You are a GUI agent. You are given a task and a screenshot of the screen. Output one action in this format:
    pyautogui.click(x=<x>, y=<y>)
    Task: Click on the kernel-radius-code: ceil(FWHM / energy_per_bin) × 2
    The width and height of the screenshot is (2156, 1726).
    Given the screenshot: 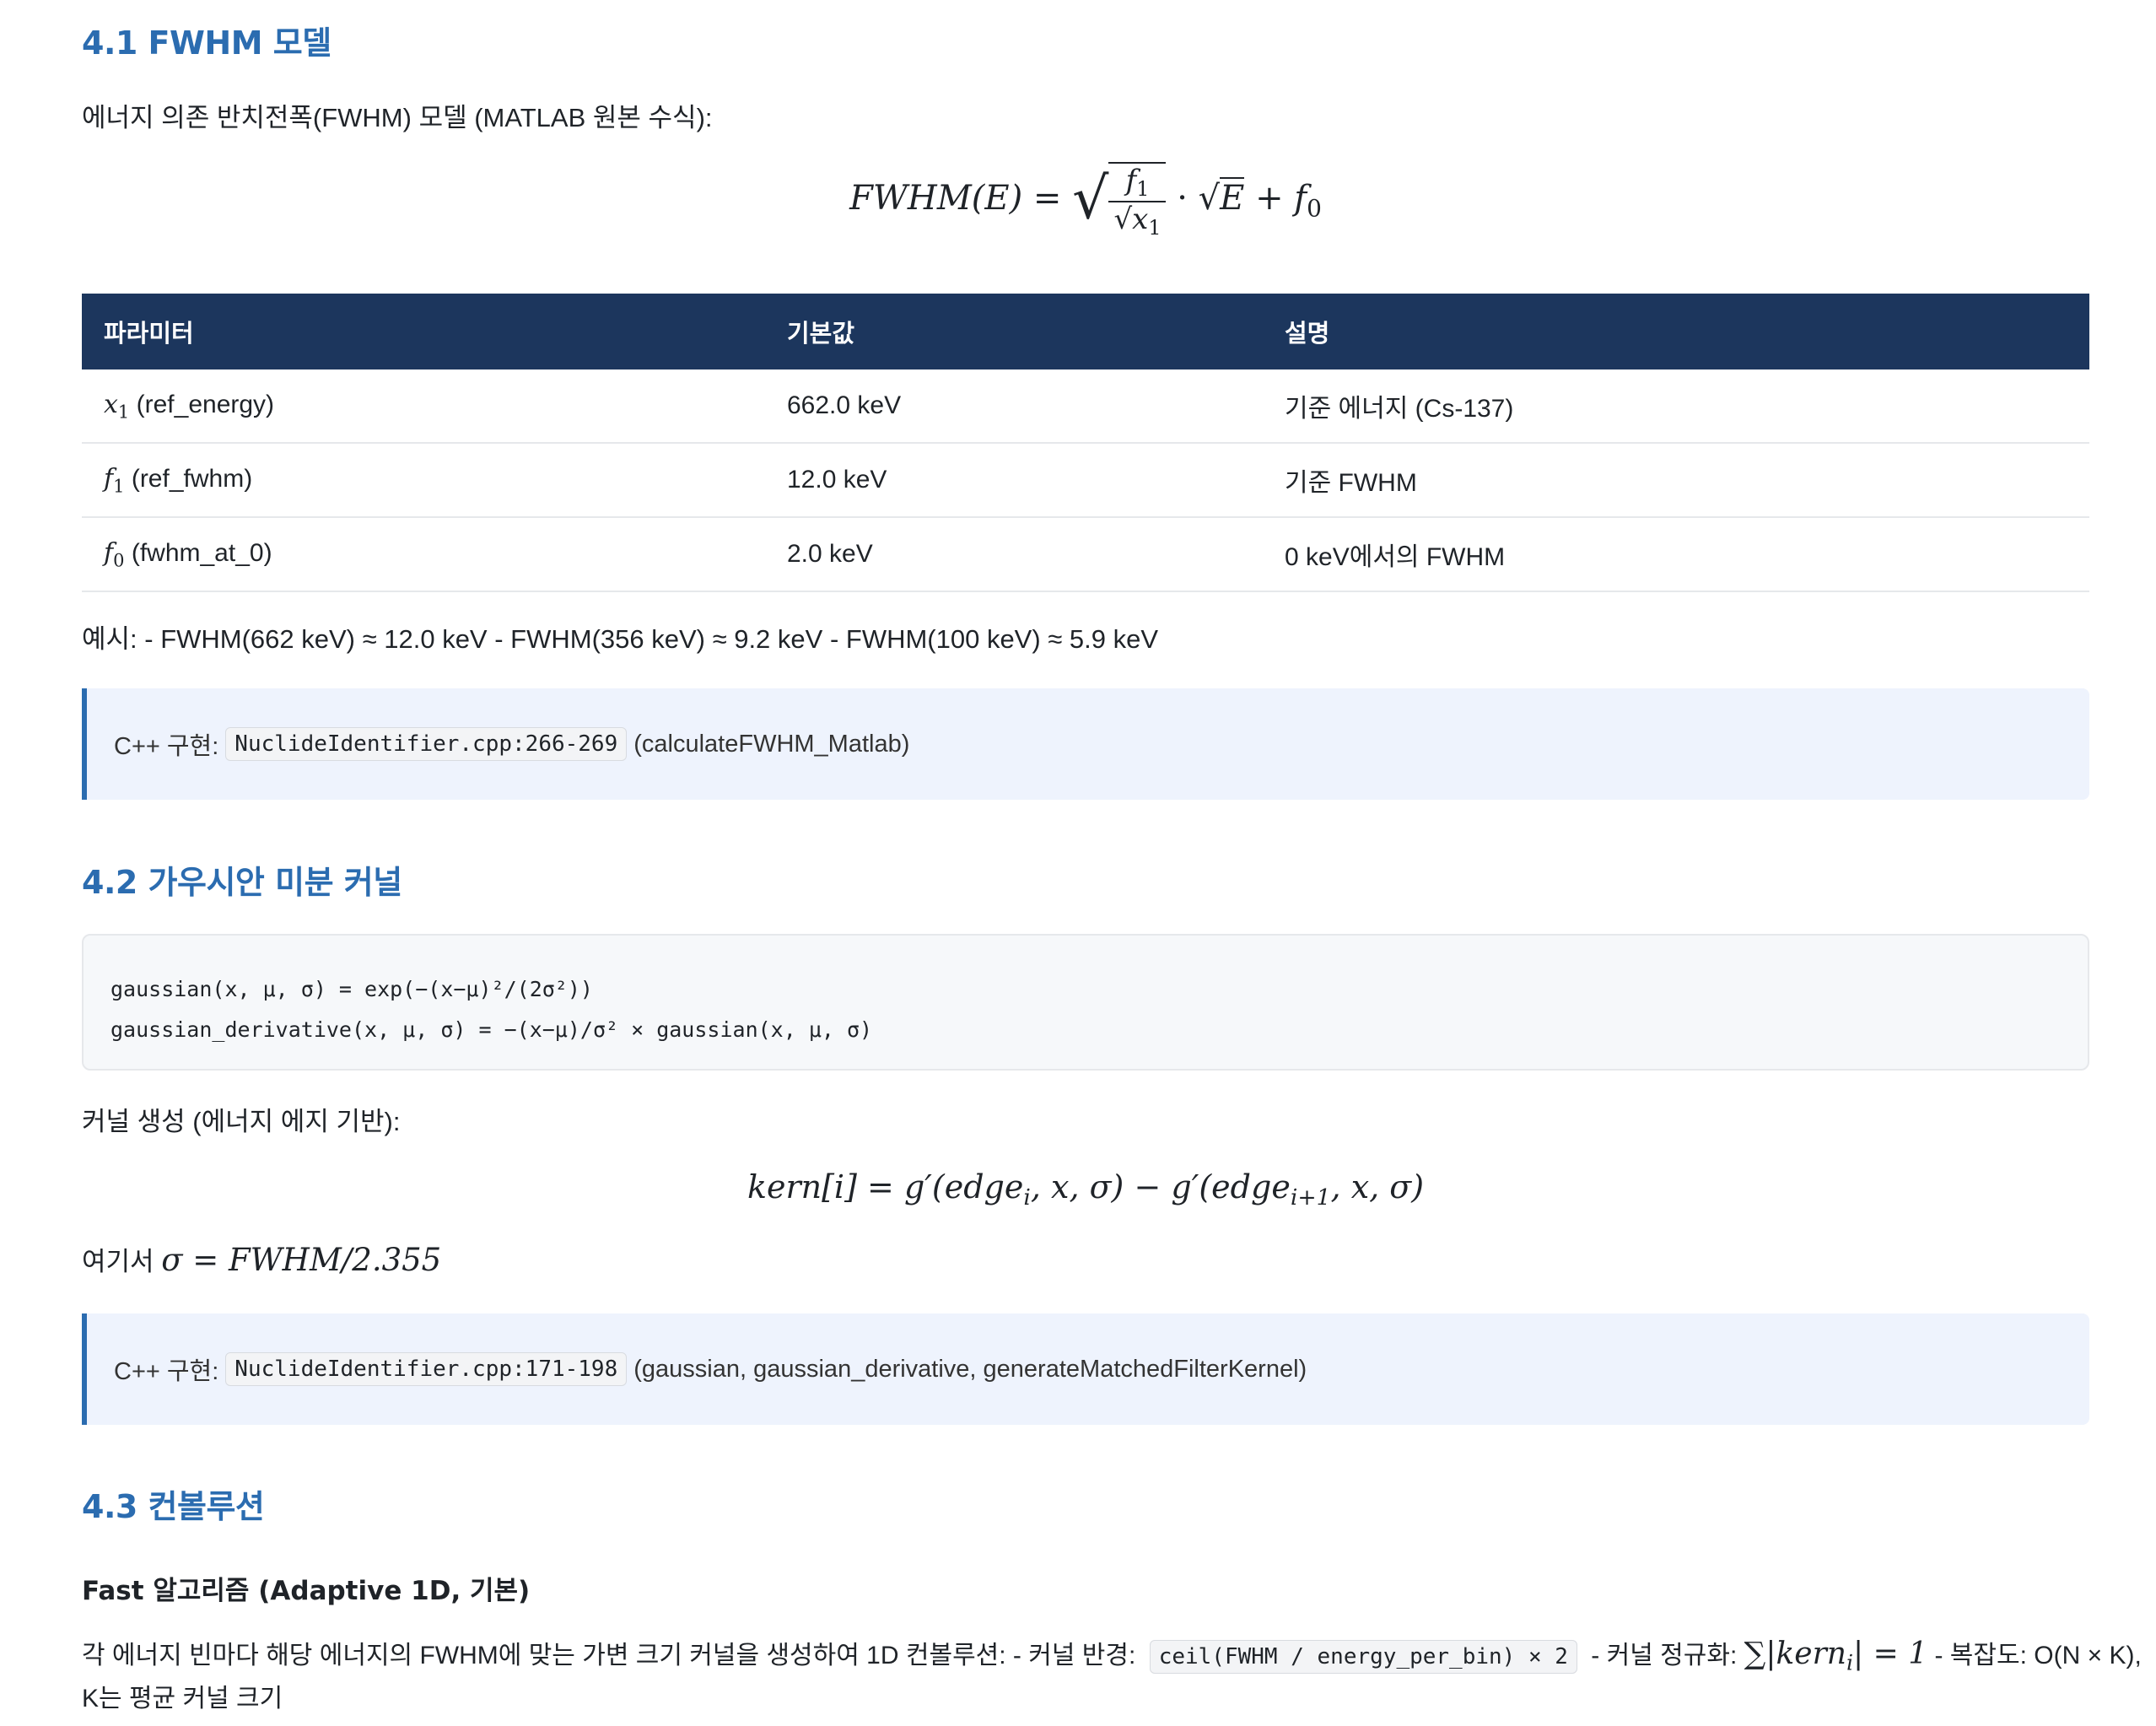 What is the action you would take?
    pyautogui.click(x=1363, y=1657)
    